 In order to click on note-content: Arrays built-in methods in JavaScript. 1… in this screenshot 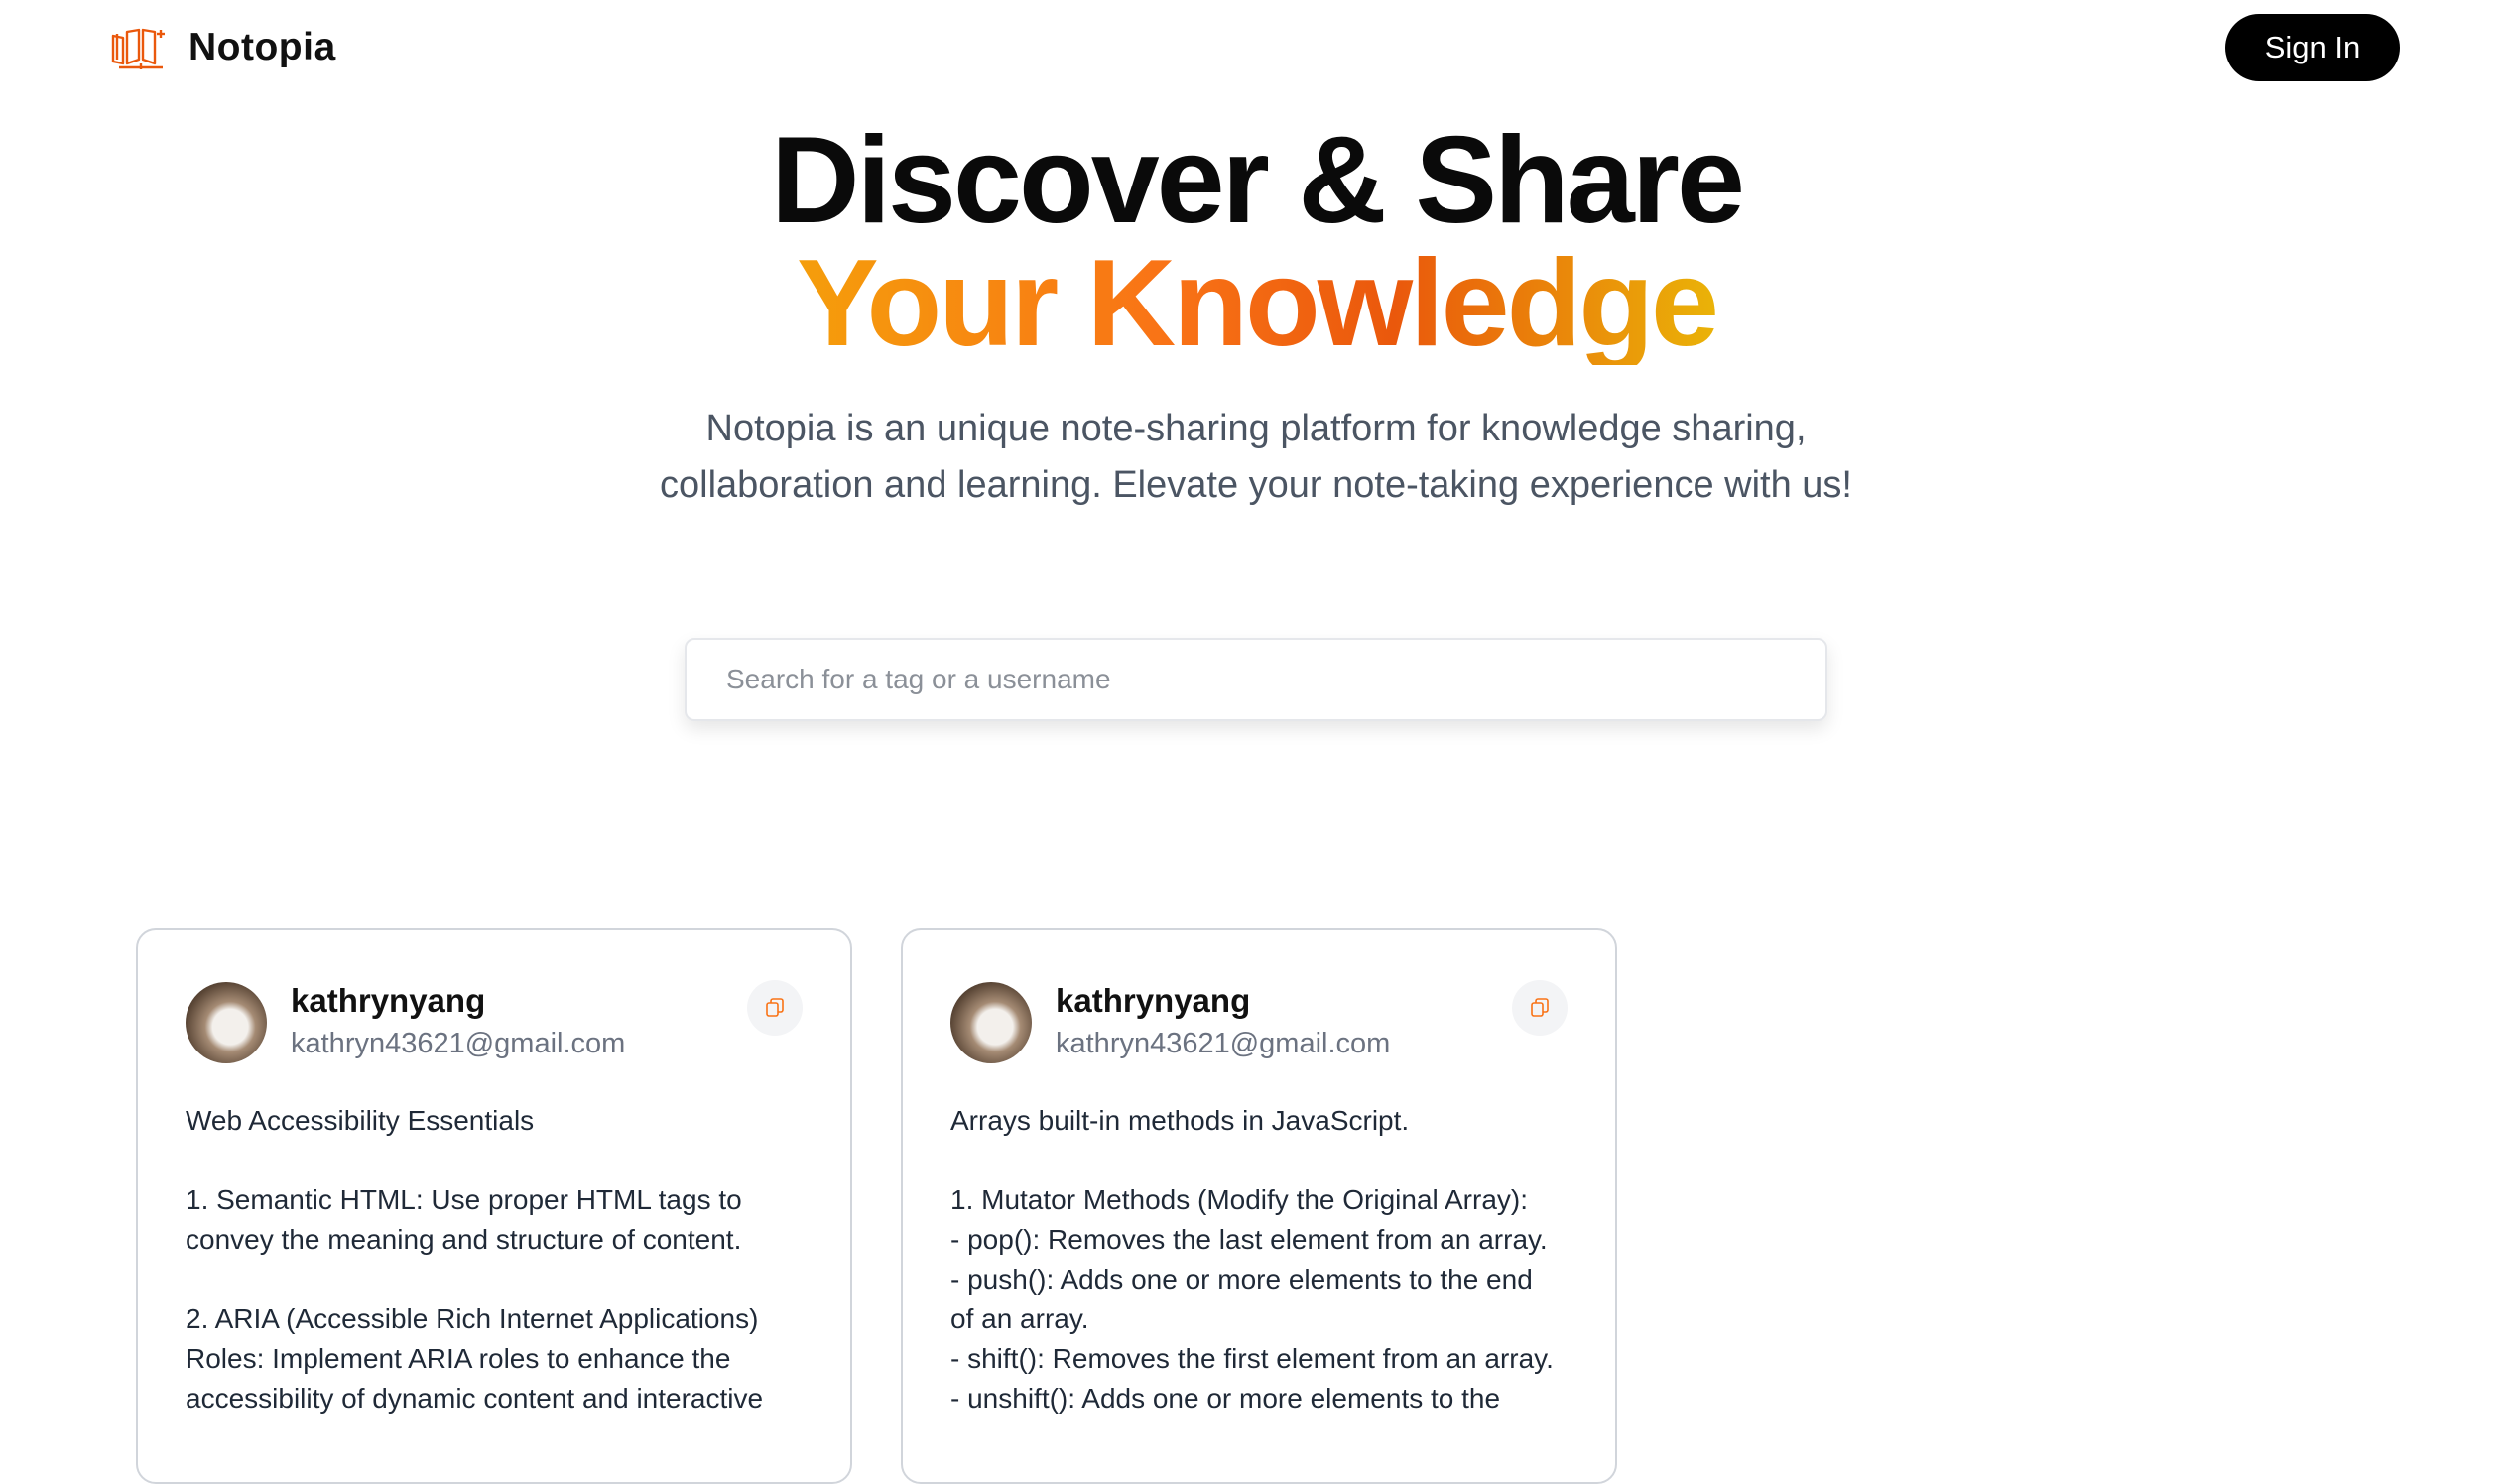, I will do `click(1252, 1259)`.